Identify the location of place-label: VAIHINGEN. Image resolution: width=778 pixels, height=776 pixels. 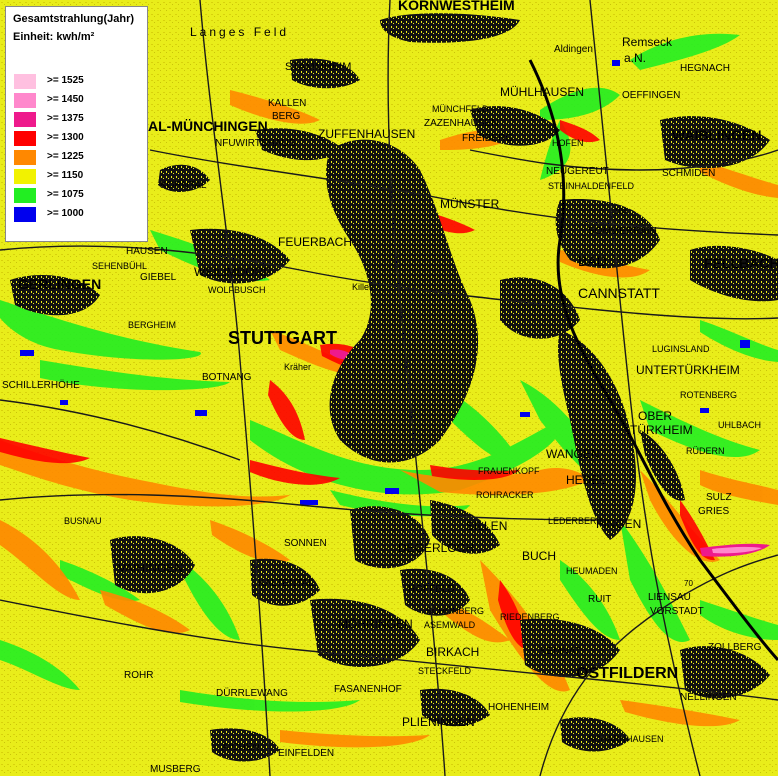
(150, 568).